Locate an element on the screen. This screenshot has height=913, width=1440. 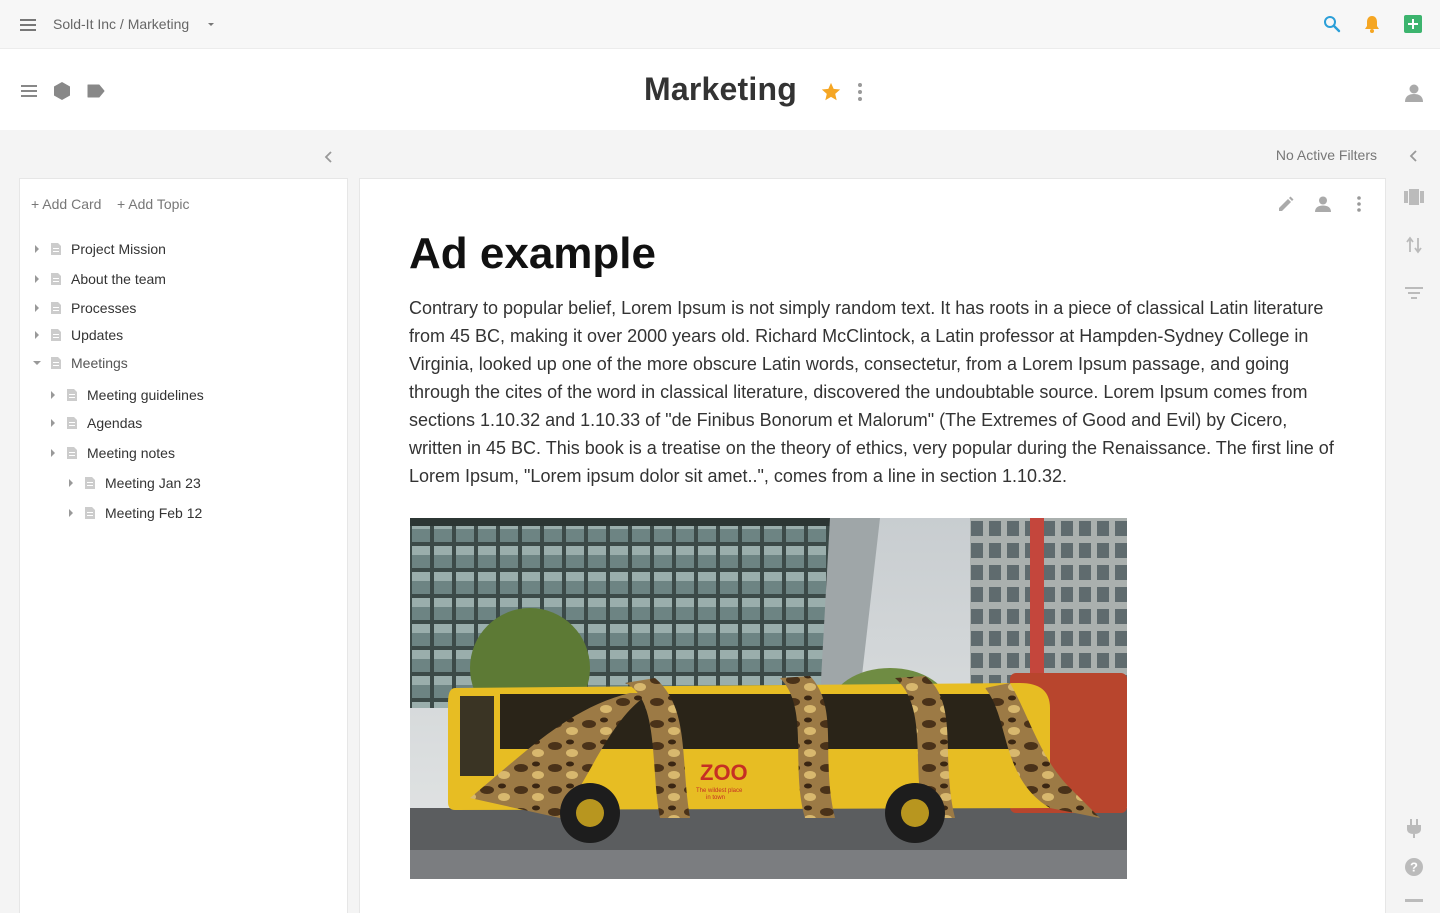
tree-item-meeting-feb-12: Meeting Feb 12 is located at coordinates (134, 513).